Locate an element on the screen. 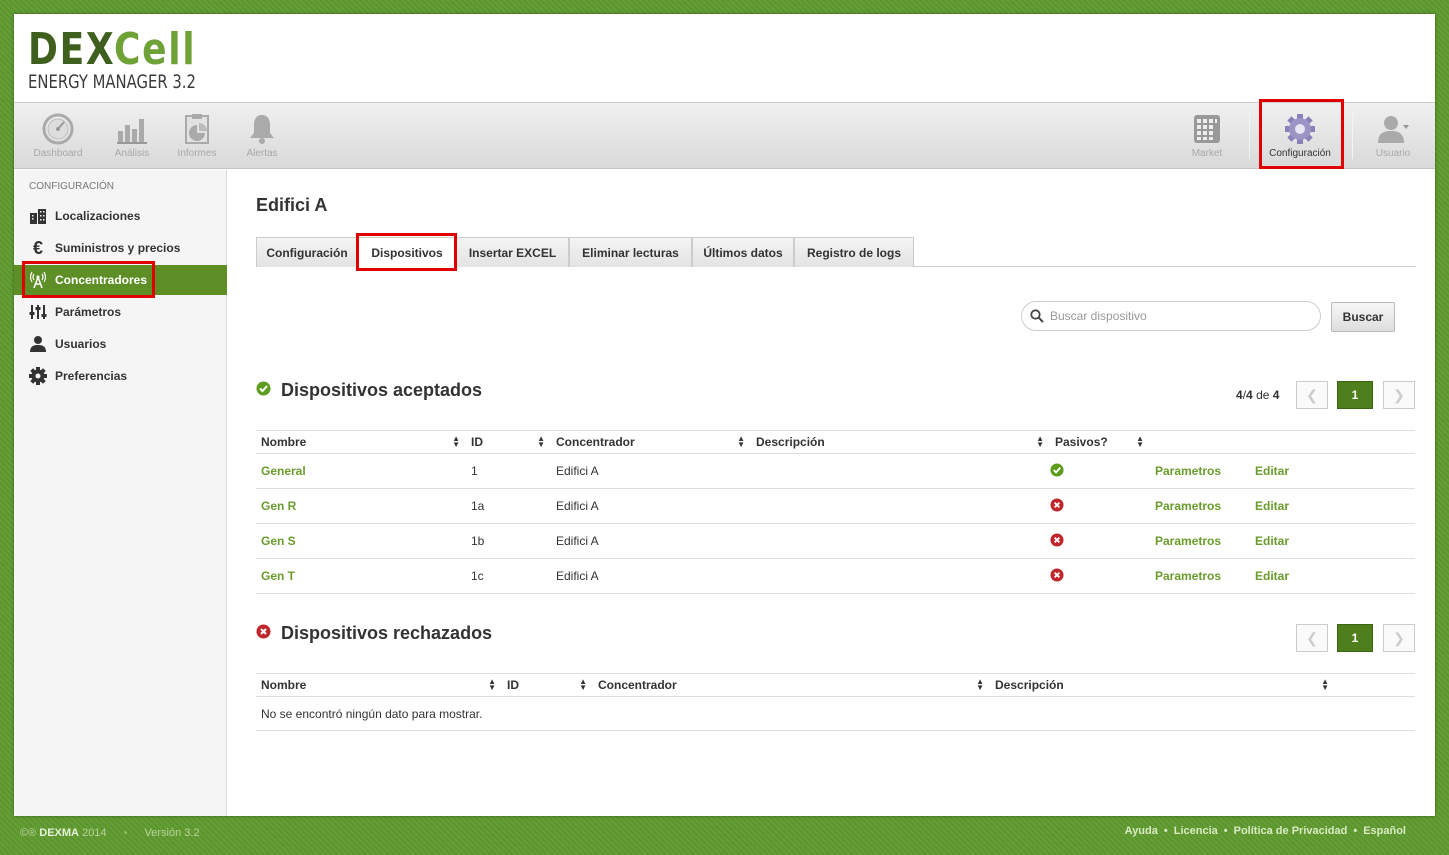 Image resolution: width=1449 pixels, height=855 pixels. user-menu-icon is located at coordinates (1393, 129).